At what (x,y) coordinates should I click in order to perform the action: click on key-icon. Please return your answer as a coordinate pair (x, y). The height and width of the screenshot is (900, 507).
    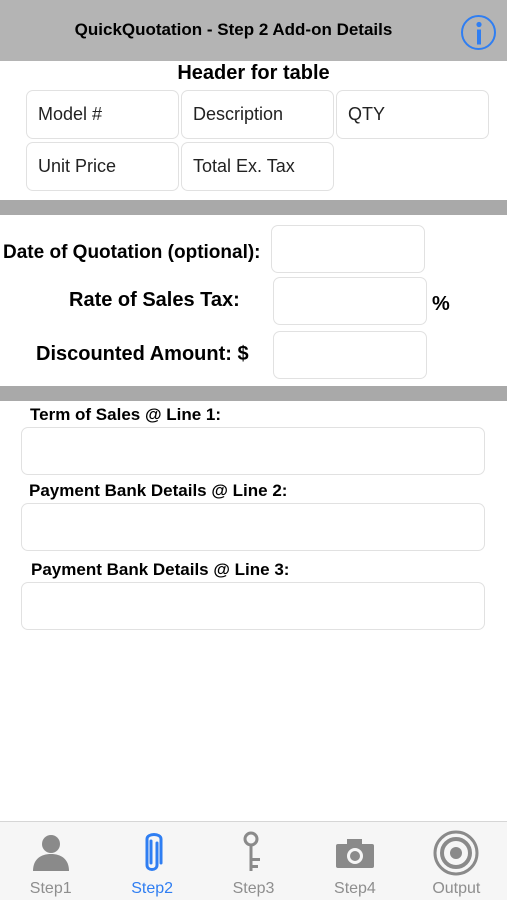
    Looking at the image, I should click on (254, 853).